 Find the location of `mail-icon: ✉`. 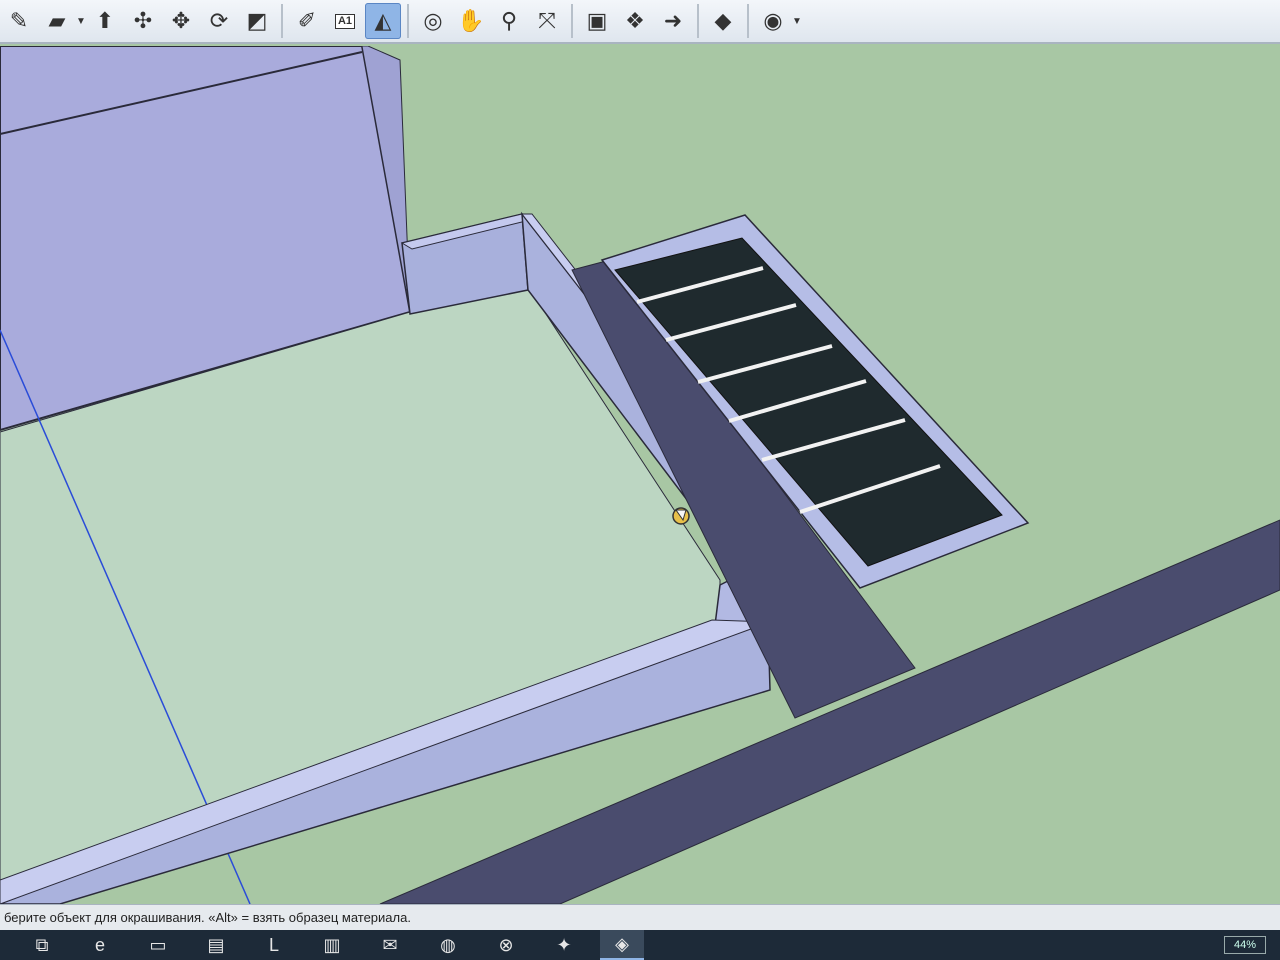

mail-icon: ✉ is located at coordinates (390, 945).